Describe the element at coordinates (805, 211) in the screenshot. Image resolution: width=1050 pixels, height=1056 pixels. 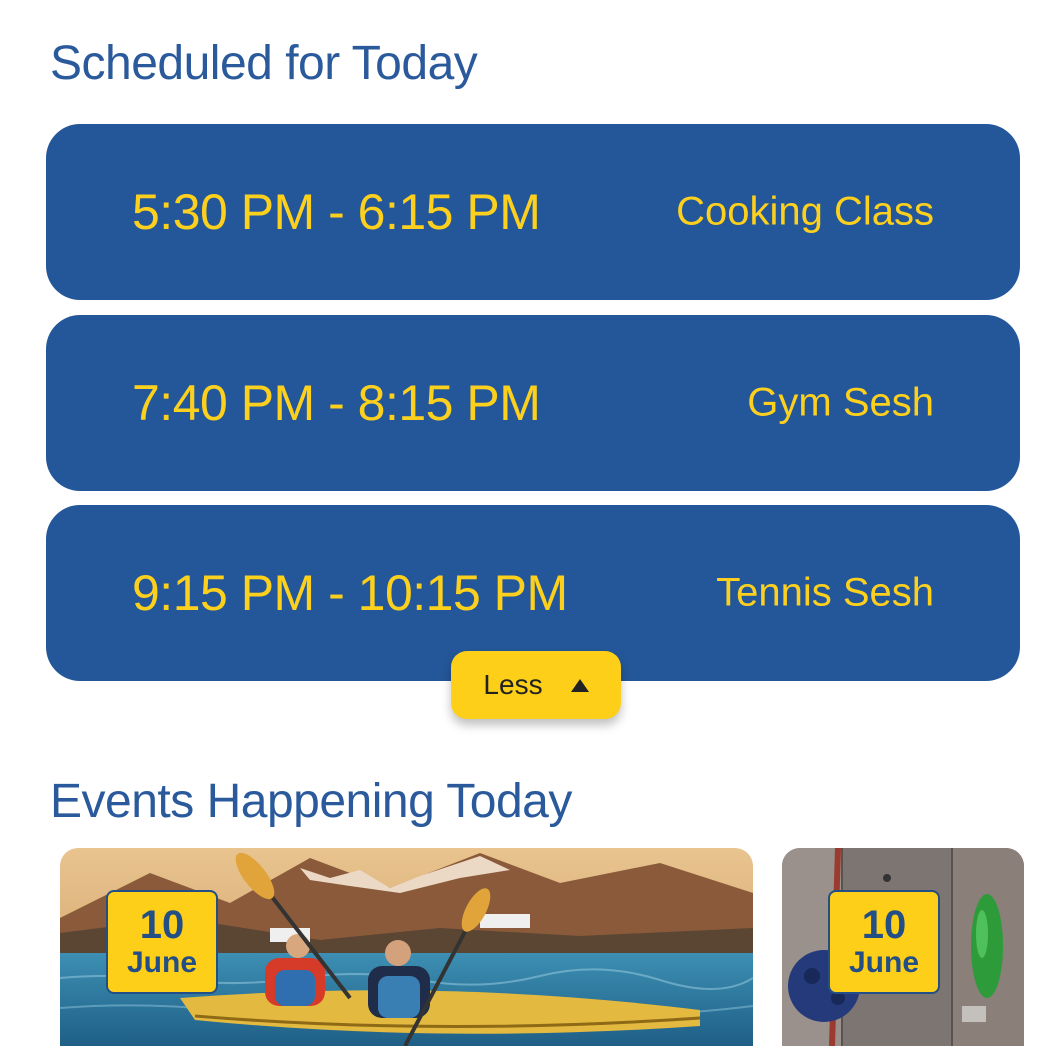
I see `schedule-name: Cooking Class` at that location.